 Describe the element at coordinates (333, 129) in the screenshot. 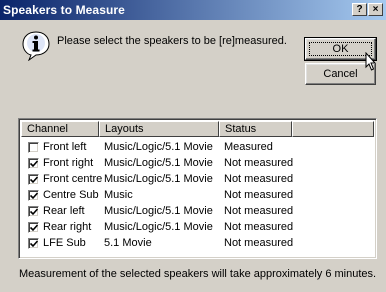

I see `column-header-blank` at that location.